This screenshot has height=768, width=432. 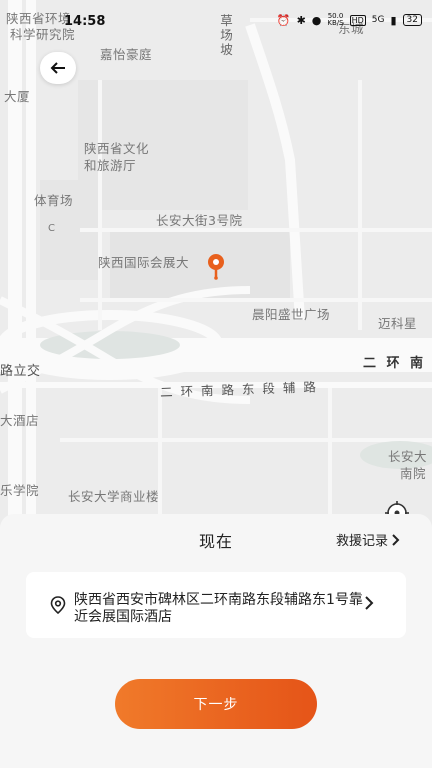 What do you see at coordinates (52, 228) in the screenshot?
I see `map-label: C` at bounding box center [52, 228].